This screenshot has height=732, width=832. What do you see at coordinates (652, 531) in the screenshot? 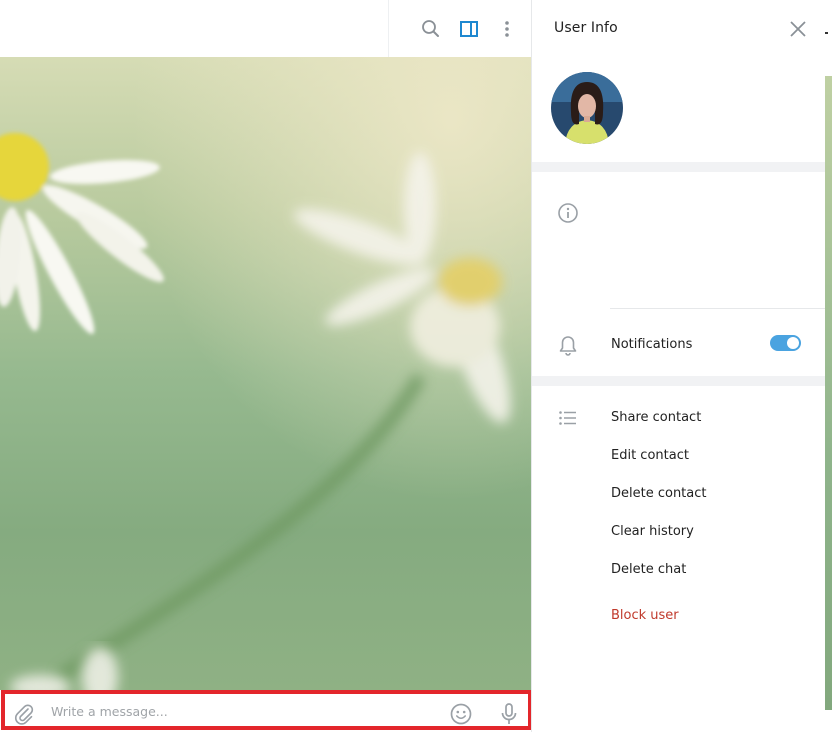
I see `clear-history-button: Clear history` at bounding box center [652, 531].